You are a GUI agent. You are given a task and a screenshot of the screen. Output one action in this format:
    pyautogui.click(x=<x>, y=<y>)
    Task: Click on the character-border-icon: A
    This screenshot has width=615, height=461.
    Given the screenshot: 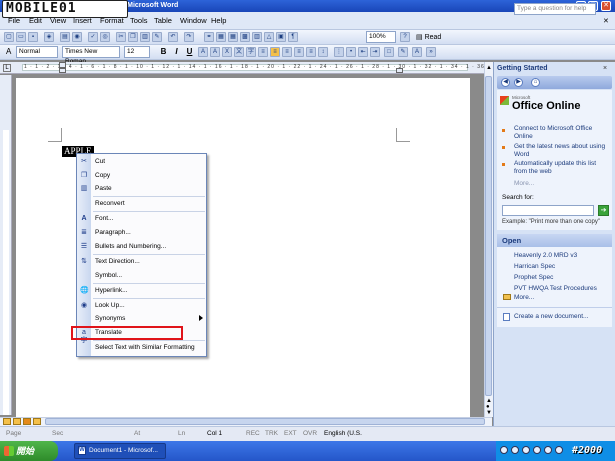 What is the action you would take?
    pyautogui.click(x=203, y=52)
    